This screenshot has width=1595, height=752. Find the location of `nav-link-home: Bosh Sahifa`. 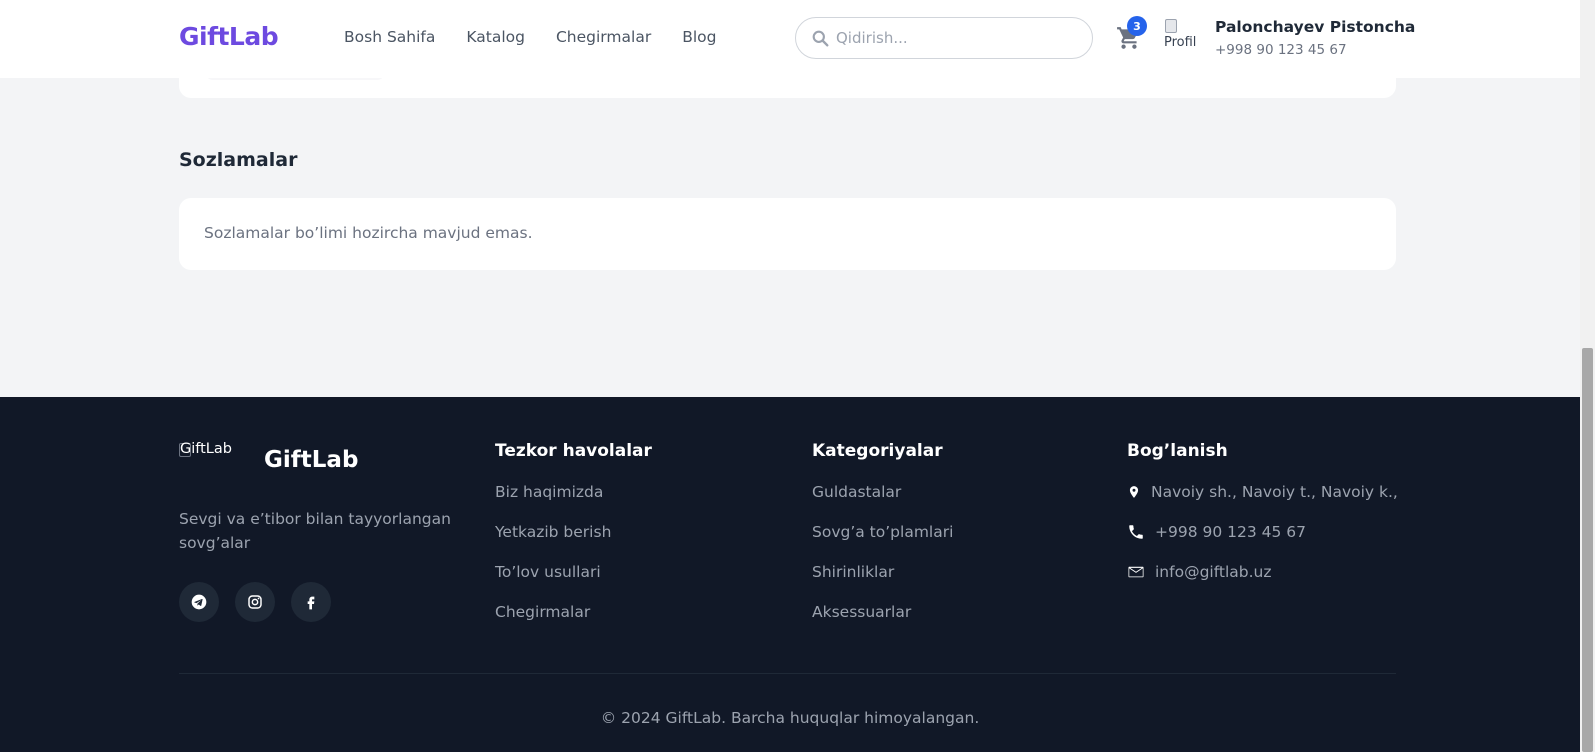

nav-link-home: Bosh Sahifa is located at coordinates (389, 37).